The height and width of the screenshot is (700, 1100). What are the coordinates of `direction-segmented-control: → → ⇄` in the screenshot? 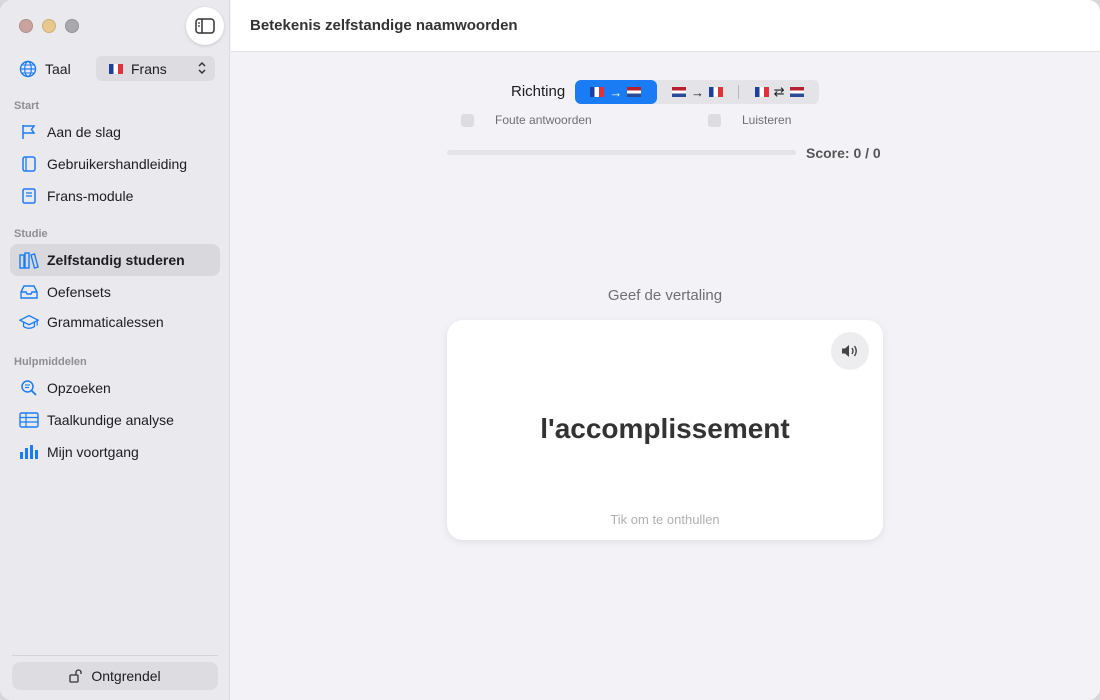 It's located at (697, 92).